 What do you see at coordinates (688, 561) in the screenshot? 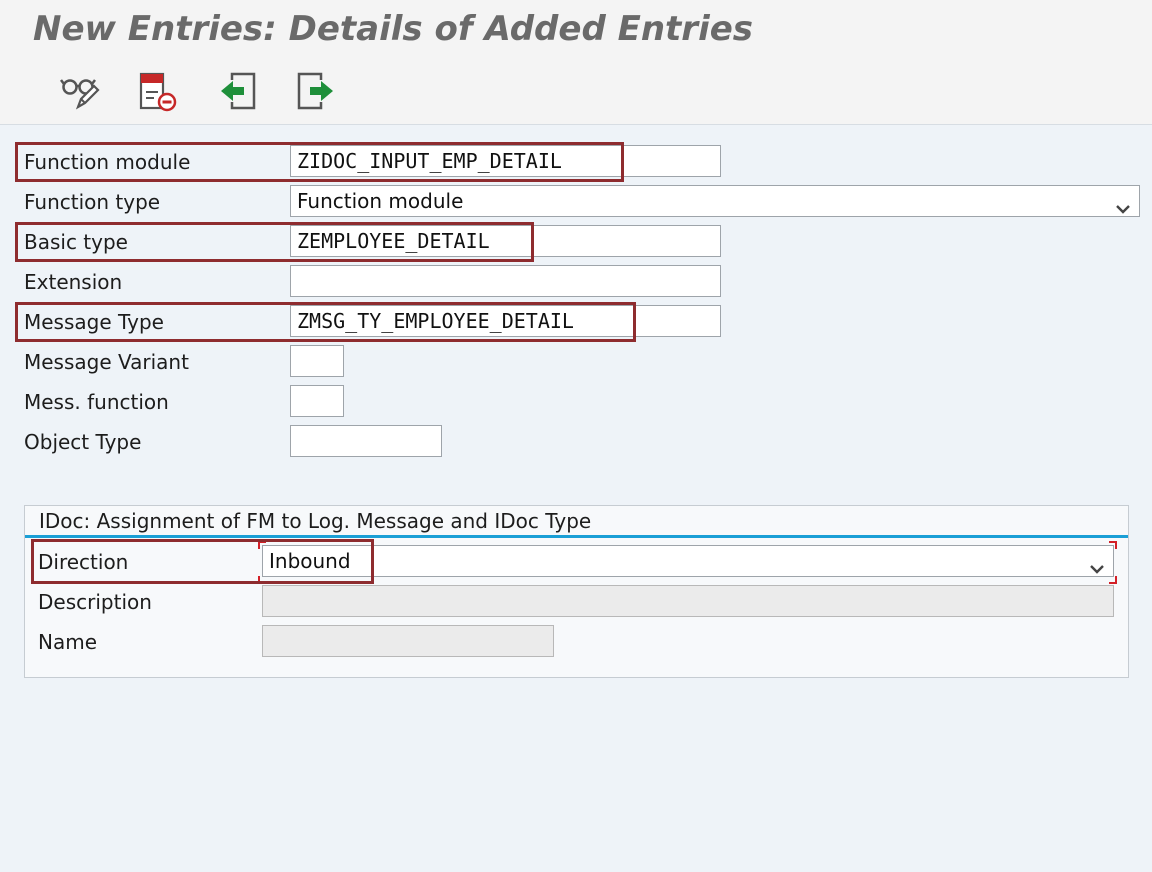
I see `direction-dropdown: Inbound` at bounding box center [688, 561].